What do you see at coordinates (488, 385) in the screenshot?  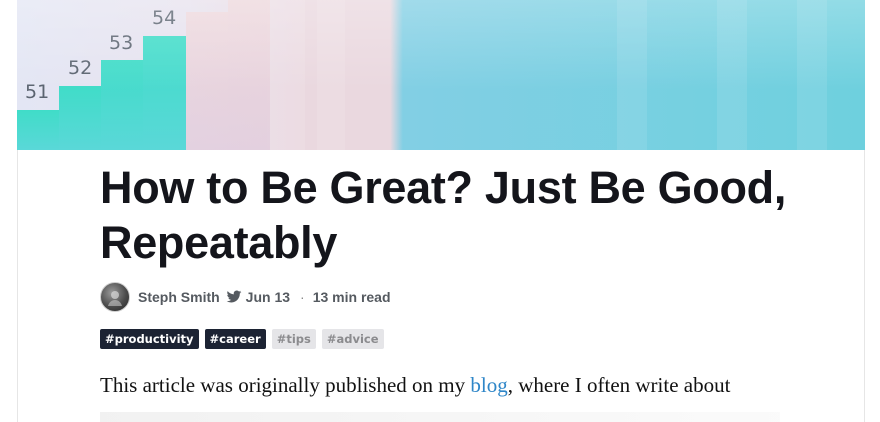 I see `blog-link: blog` at bounding box center [488, 385].